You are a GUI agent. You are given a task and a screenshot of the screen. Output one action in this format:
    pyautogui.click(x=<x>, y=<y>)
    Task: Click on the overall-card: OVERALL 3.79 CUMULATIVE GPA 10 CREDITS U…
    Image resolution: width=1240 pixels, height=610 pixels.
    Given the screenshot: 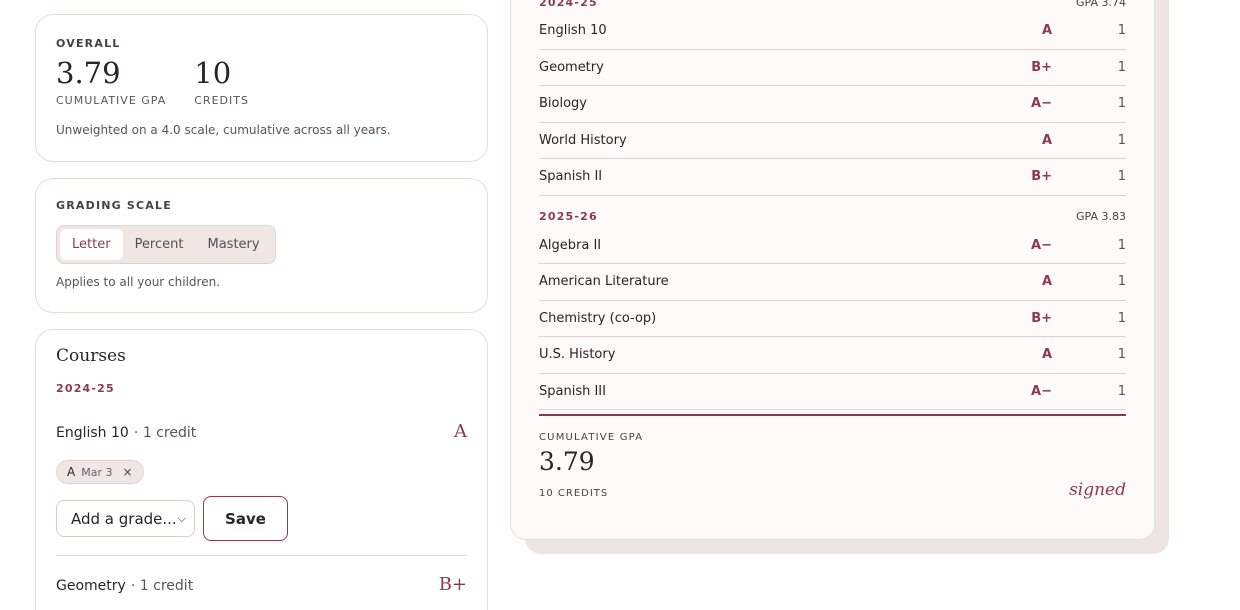 What is the action you would take?
    pyautogui.click(x=261, y=88)
    